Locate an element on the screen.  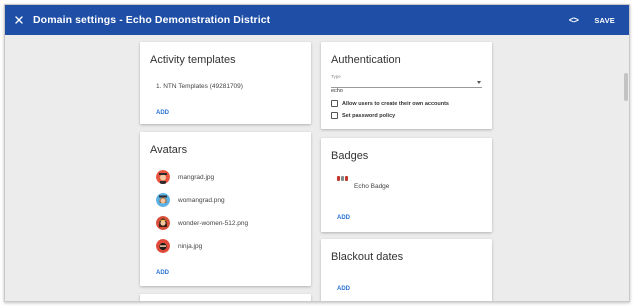
avatar-name: womangrad.png is located at coordinates (201, 200).